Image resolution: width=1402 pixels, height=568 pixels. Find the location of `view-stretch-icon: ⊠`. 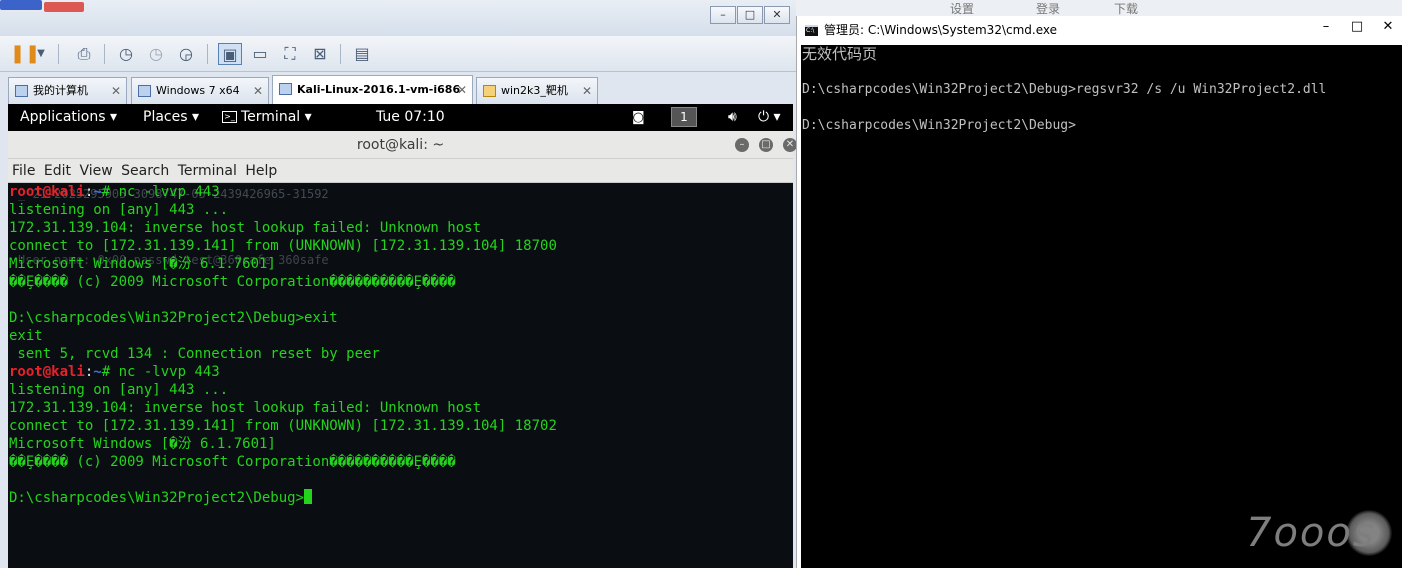

view-stretch-icon: ⊠ is located at coordinates (320, 54).